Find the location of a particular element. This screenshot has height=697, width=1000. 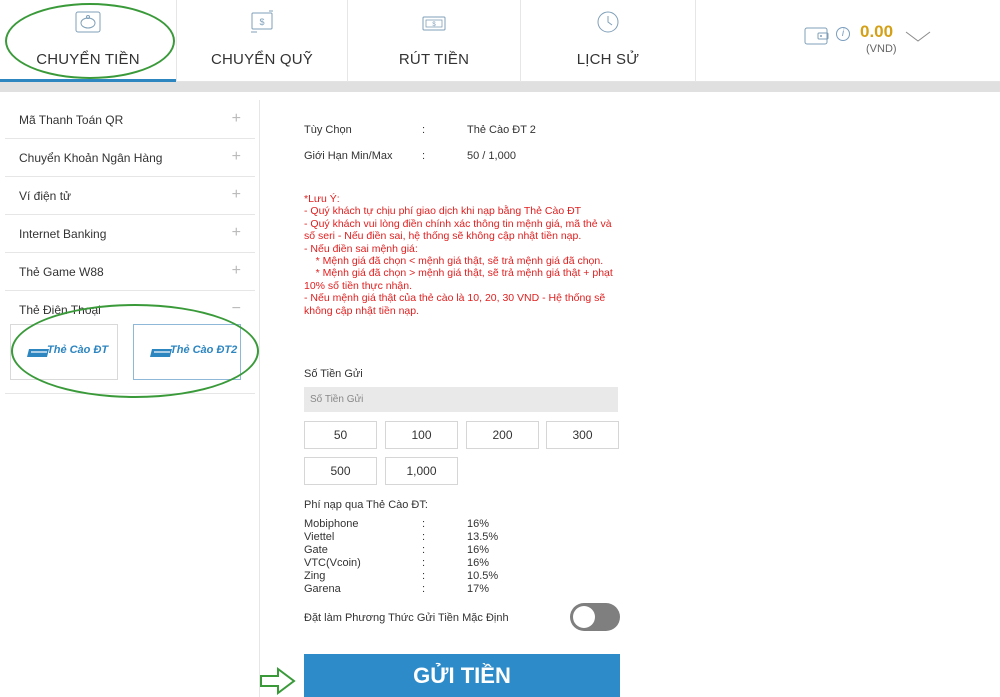

fee-provider: VTC(Vcoin) is located at coordinates (332, 563).